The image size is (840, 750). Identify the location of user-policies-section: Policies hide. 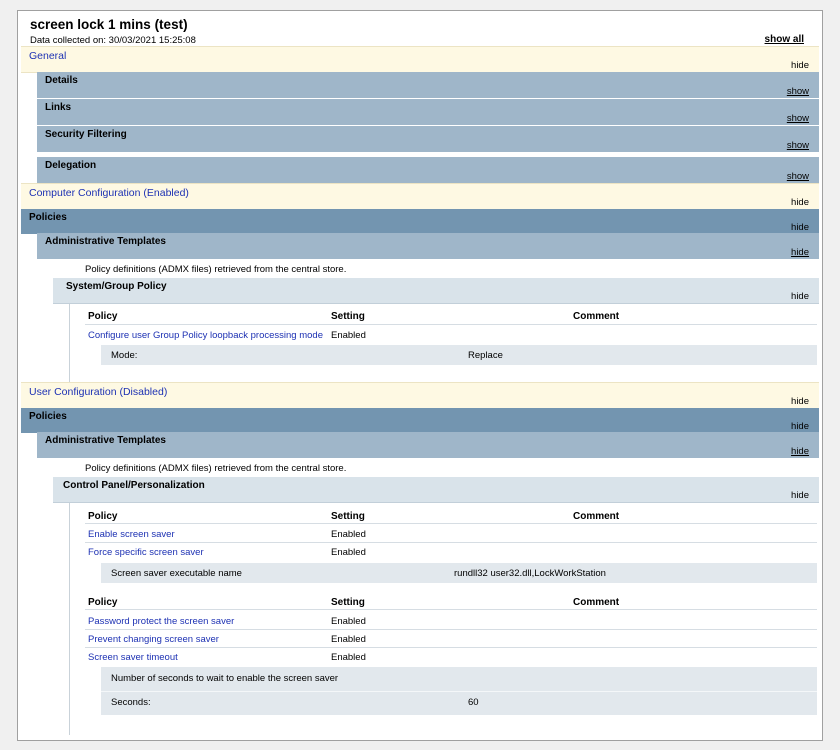
(420, 420).